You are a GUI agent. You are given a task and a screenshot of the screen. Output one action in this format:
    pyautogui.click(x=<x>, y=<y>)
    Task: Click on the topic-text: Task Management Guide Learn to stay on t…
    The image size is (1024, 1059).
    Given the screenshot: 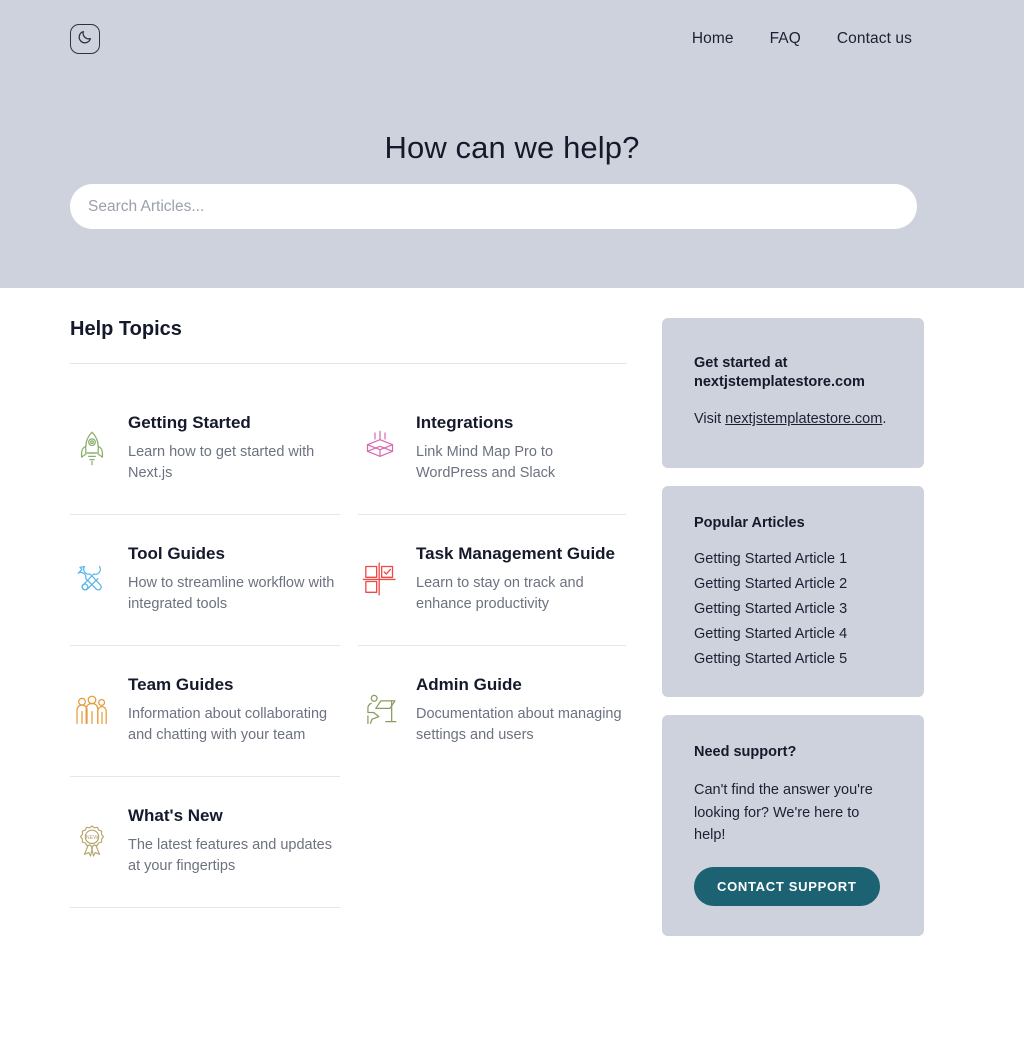 What is the action you would take?
    pyautogui.click(x=521, y=578)
    